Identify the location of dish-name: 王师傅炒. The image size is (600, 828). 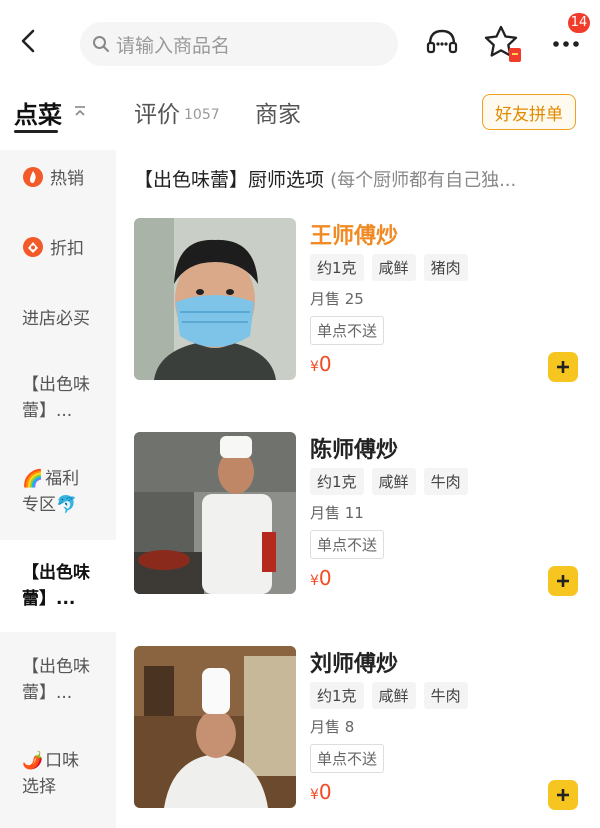
(354, 234).